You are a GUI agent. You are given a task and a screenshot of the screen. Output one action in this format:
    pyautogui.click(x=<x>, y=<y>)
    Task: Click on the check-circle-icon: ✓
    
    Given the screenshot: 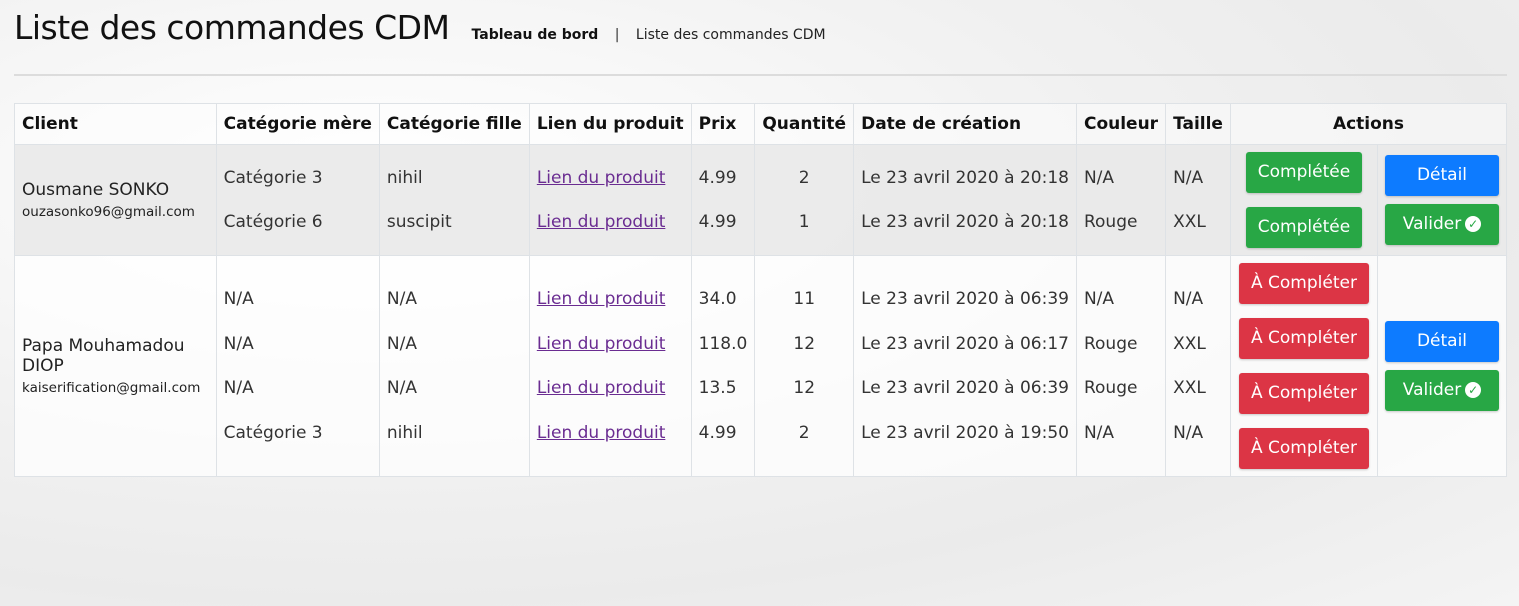 What is the action you would take?
    pyautogui.click(x=1473, y=224)
    